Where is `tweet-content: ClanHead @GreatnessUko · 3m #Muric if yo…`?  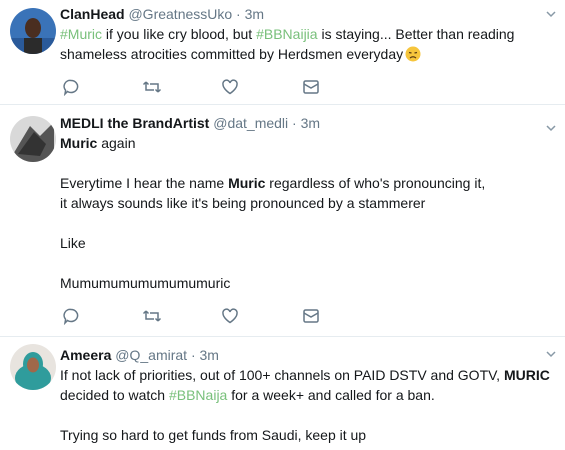 tweet-content: ClanHead @GreatnessUko · 3m #Muric if yo… is located at coordinates (300, 34).